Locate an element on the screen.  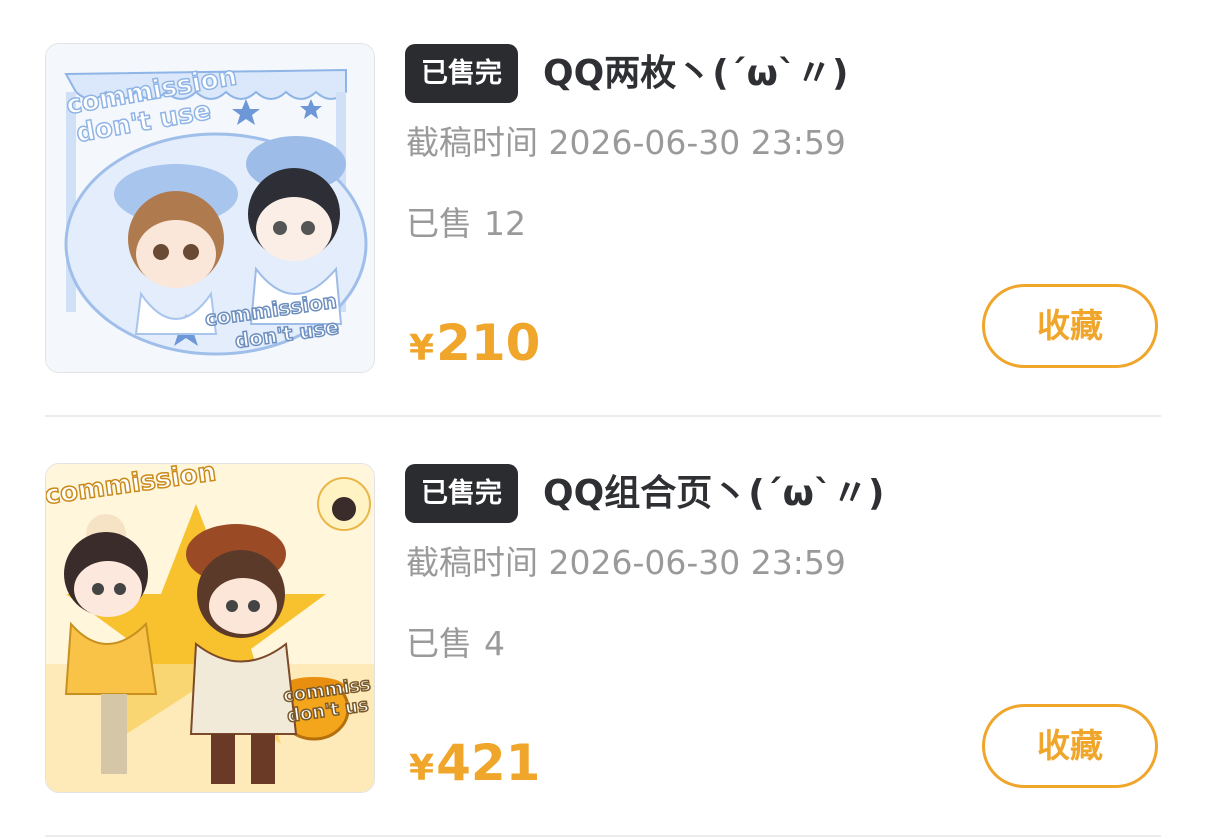
price: ¥421 is located at coordinates (474, 769).